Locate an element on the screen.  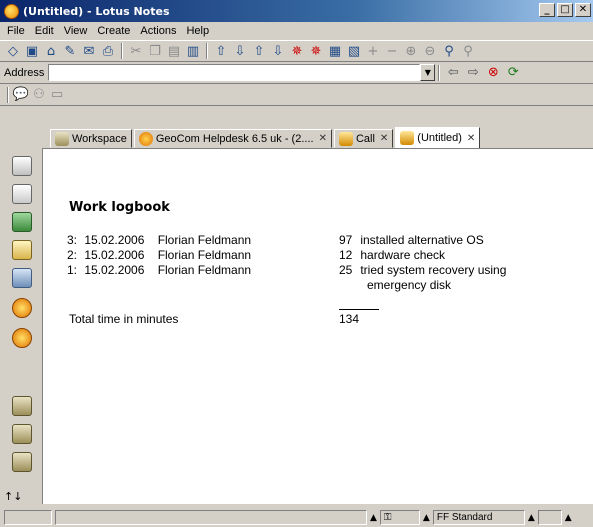
entry-detail: 97 installed alternative OS is located at coordinates (411, 240).